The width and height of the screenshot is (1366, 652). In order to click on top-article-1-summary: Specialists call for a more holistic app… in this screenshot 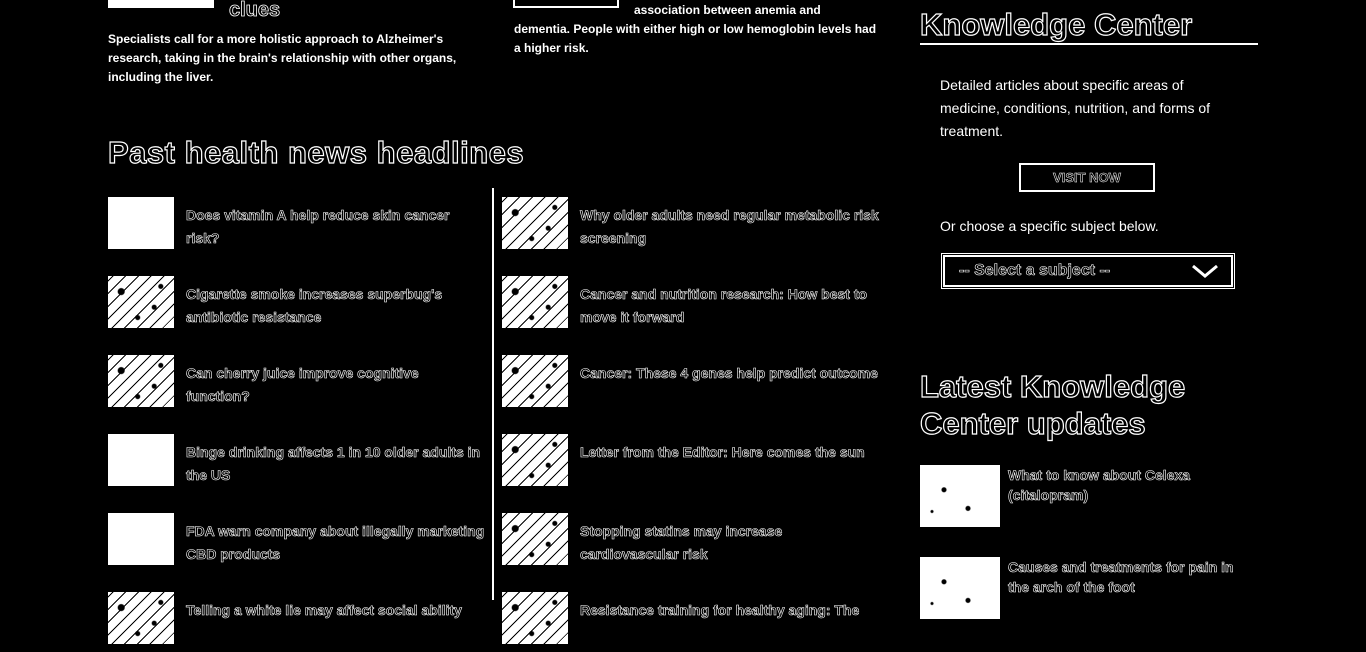, I will do `click(282, 58)`.